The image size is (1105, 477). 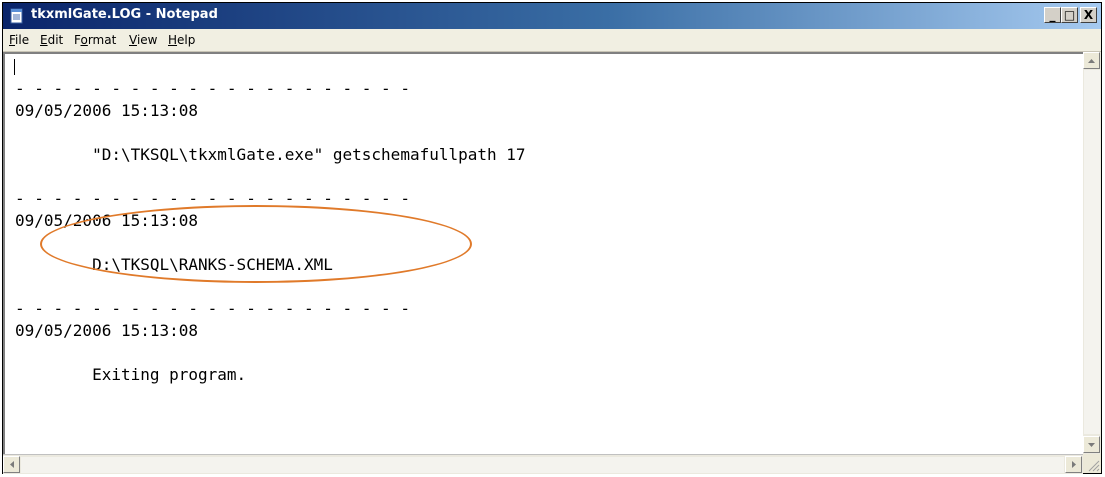 I want to click on arrow-left-icon, so click(x=12, y=464).